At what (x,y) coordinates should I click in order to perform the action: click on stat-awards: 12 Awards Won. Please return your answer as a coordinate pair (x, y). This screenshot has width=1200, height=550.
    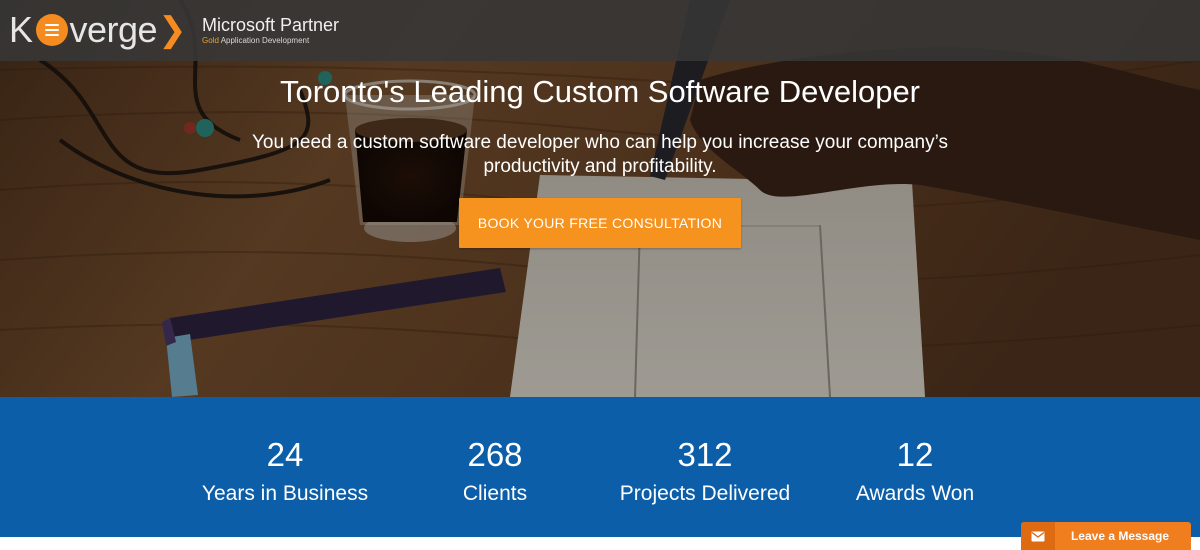
    Looking at the image, I should click on (915, 452).